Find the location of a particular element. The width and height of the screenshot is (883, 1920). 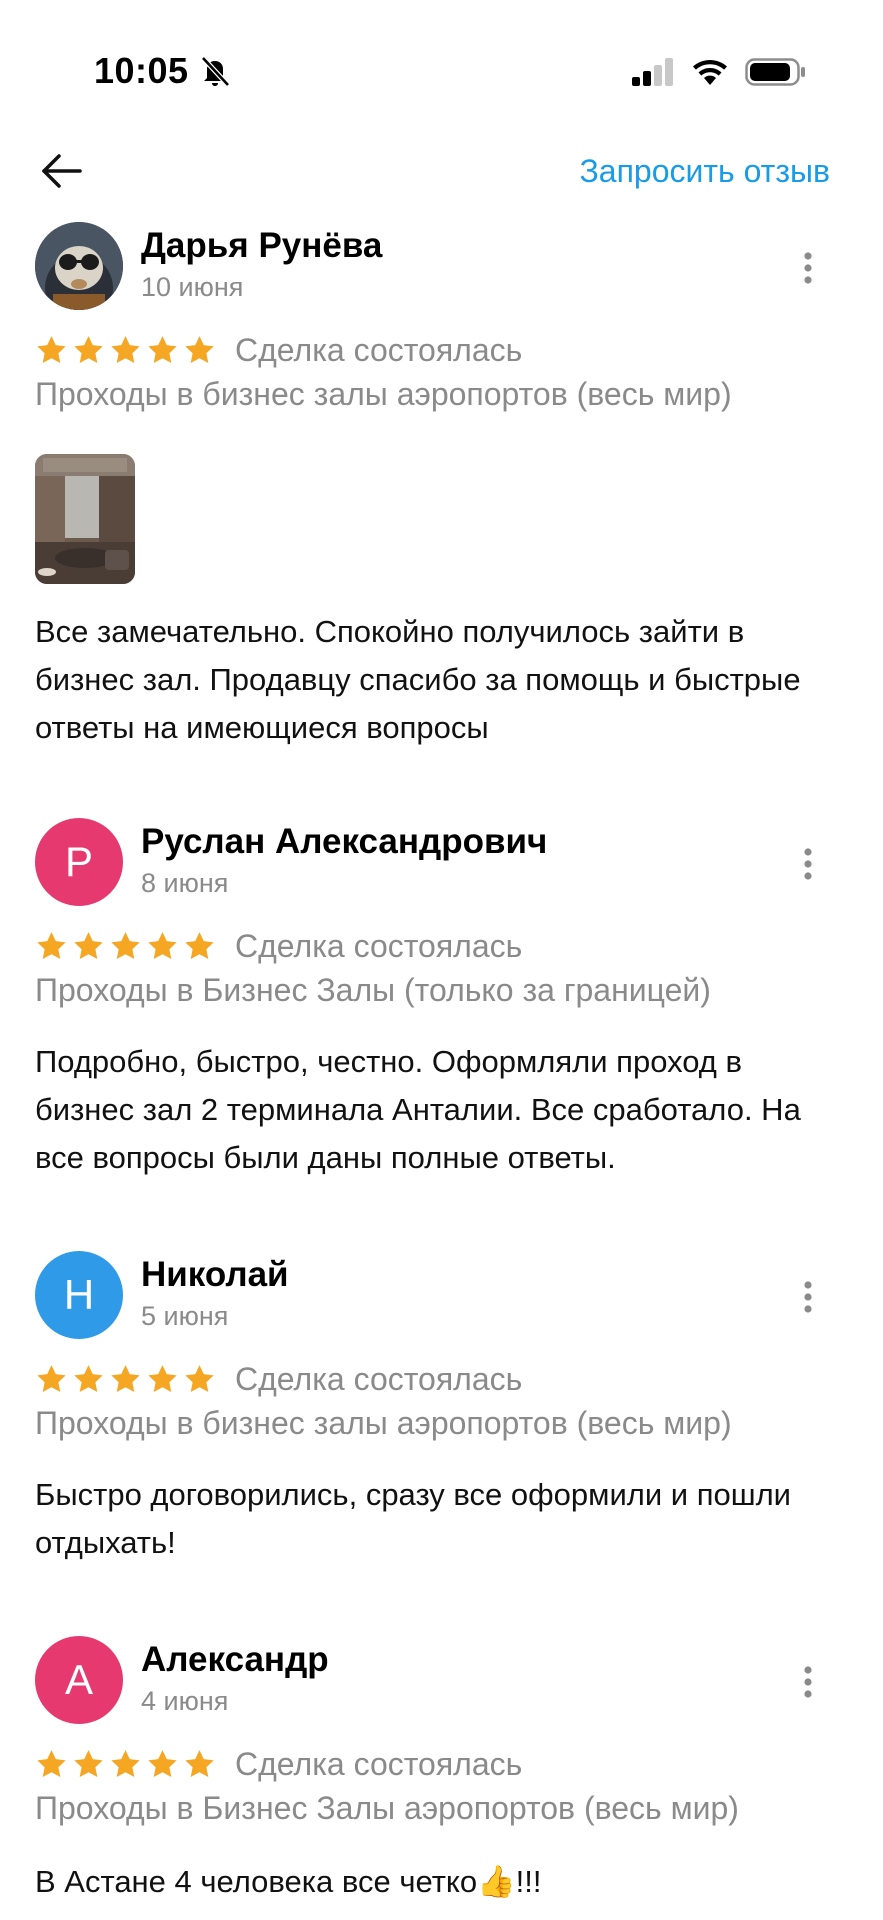

wifi-icon is located at coordinates (710, 72).